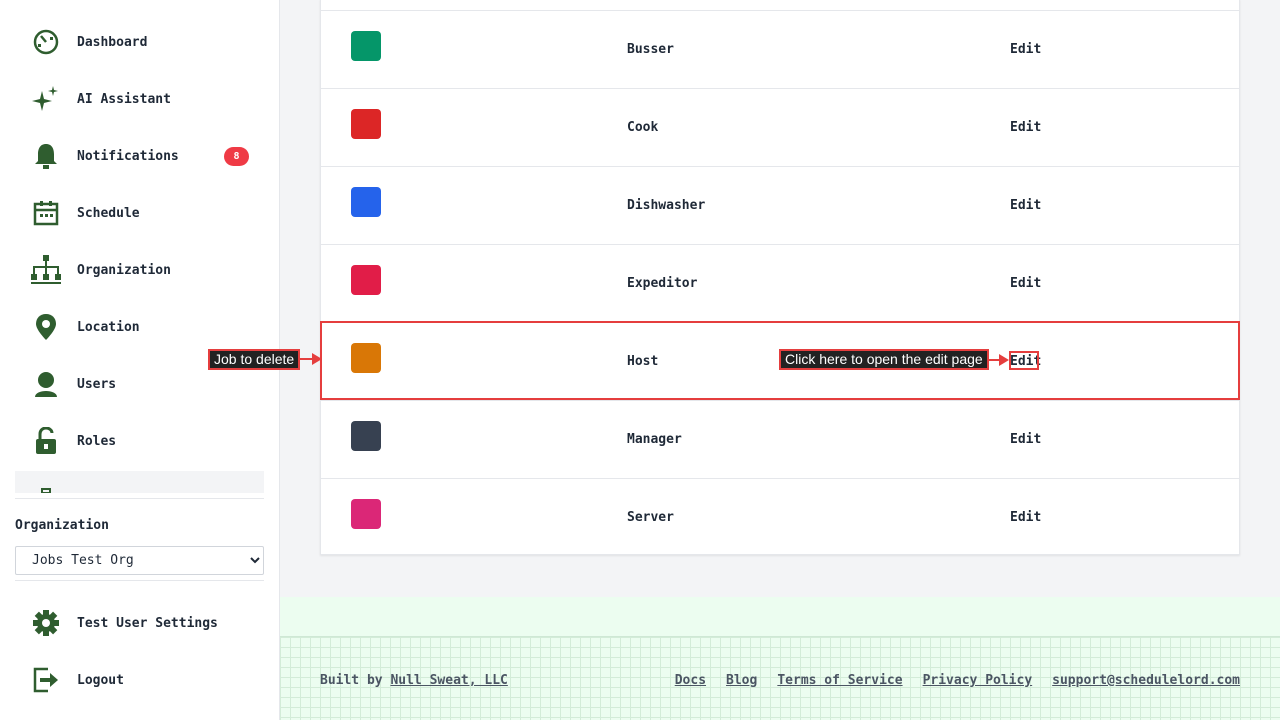  I want to click on sidebar-item-label: Location, so click(108, 327).